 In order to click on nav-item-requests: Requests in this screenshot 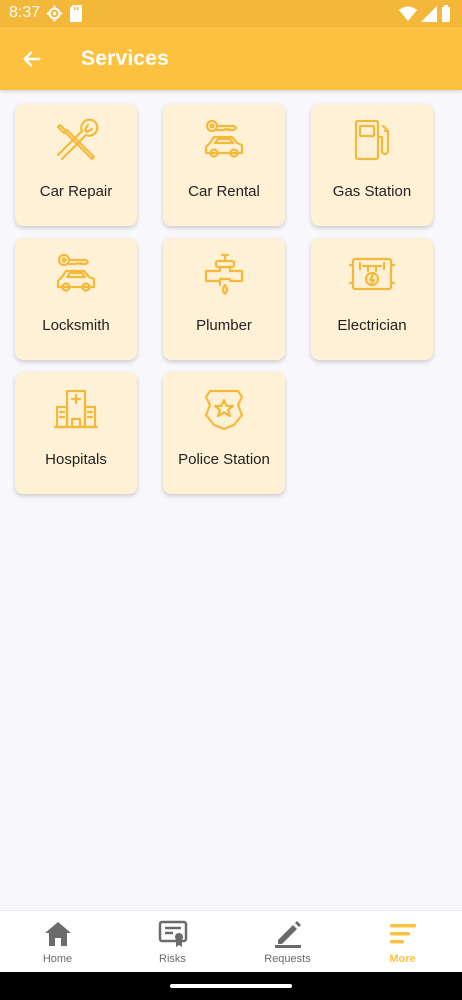, I will do `click(287, 942)`.